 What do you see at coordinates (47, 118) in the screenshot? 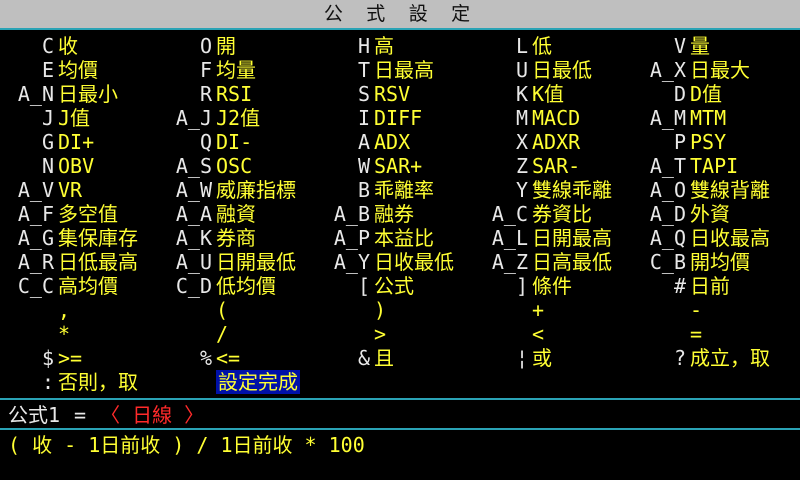
I see `key-code: J` at bounding box center [47, 118].